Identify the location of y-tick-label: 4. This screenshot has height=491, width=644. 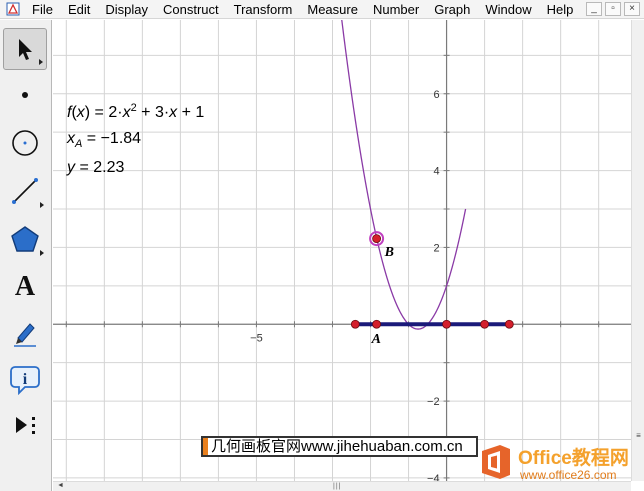
(436, 172).